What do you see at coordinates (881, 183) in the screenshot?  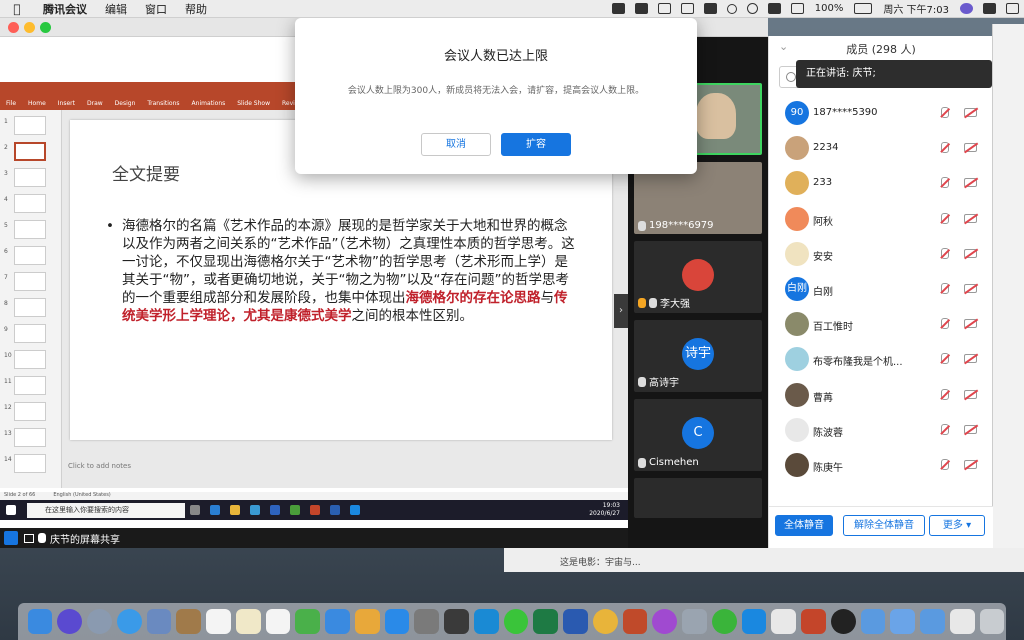 I see `member-row: 233` at bounding box center [881, 183].